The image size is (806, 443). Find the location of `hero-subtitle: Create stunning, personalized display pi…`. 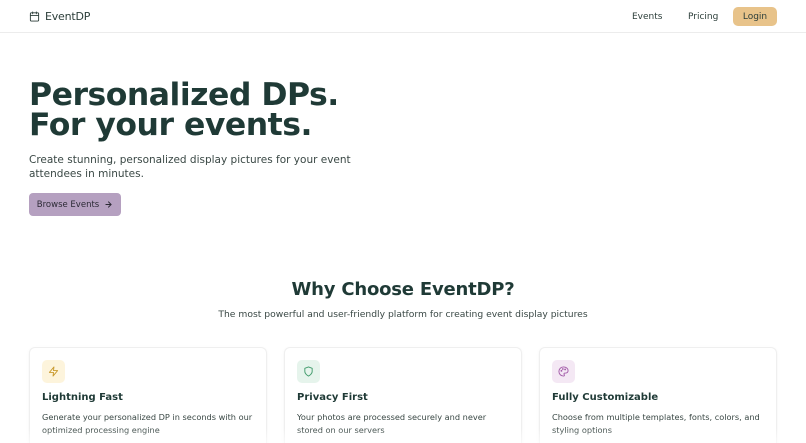

hero-subtitle: Create stunning, personalized display pi… is located at coordinates (190, 167).